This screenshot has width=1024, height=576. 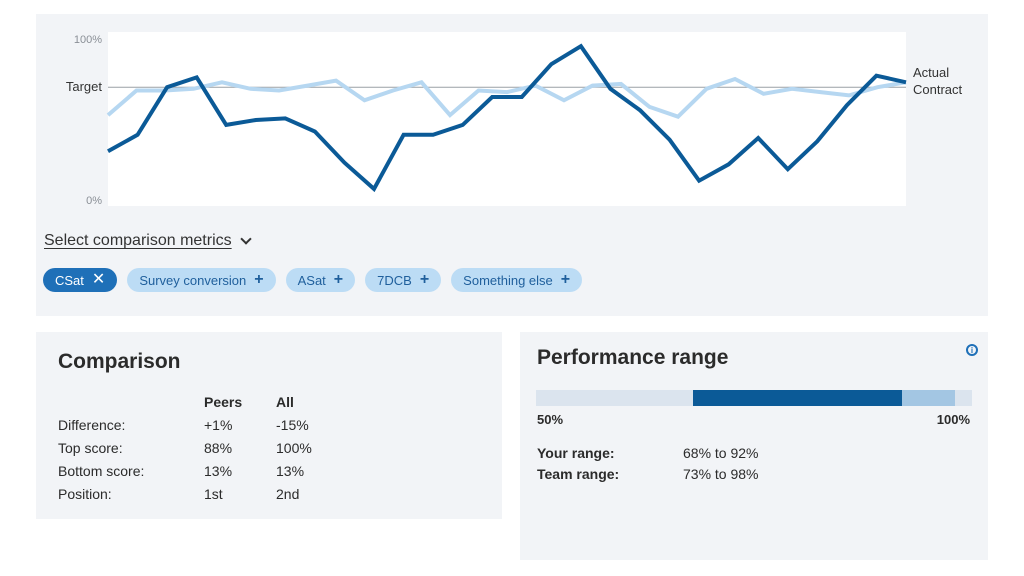 What do you see at coordinates (213, 493) in the screenshot?
I see `peers-value: 1st` at bounding box center [213, 493].